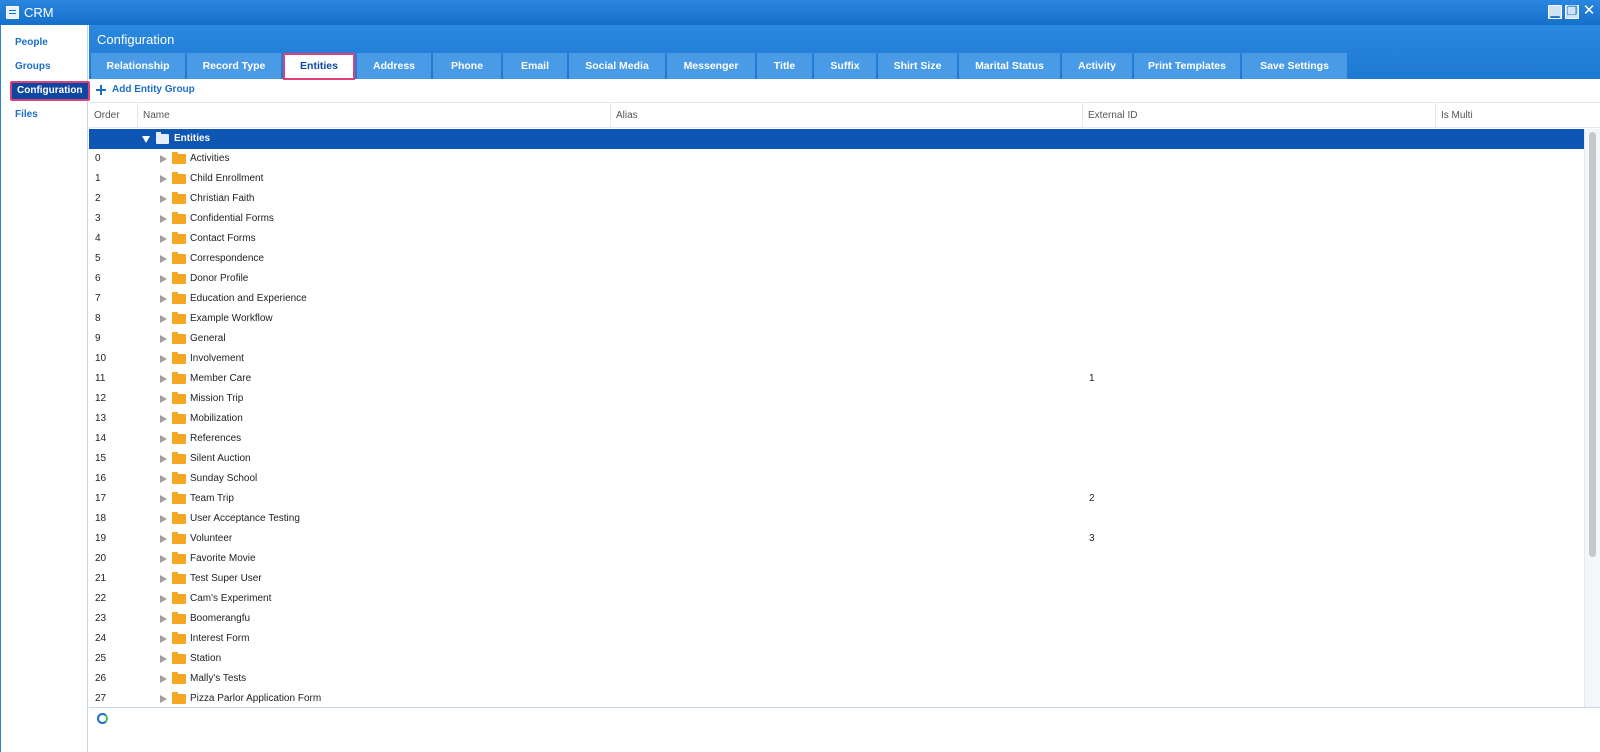 This screenshot has height=752, width=1600. Describe the element at coordinates (917, 66) in the screenshot. I see `tab-shirt-size: Shirt Size` at that location.